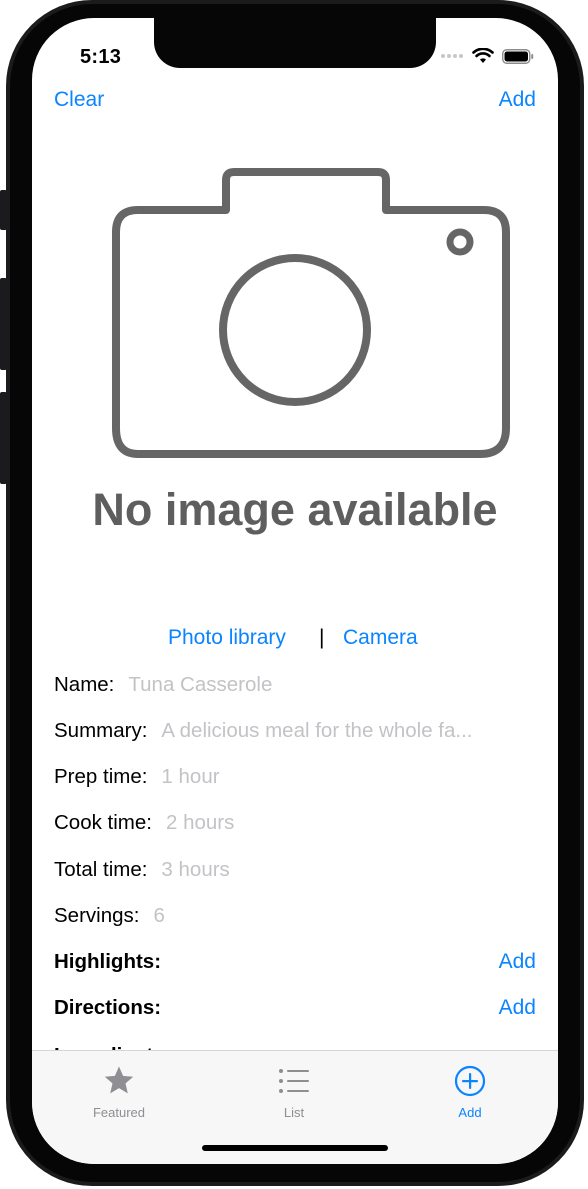 Image resolution: width=588 pixels, height=1189 pixels. What do you see at coordinates (295, 1008) in the screenshot?
I see `directions-section: Directions: Add` at bounding box center [295, 1008].